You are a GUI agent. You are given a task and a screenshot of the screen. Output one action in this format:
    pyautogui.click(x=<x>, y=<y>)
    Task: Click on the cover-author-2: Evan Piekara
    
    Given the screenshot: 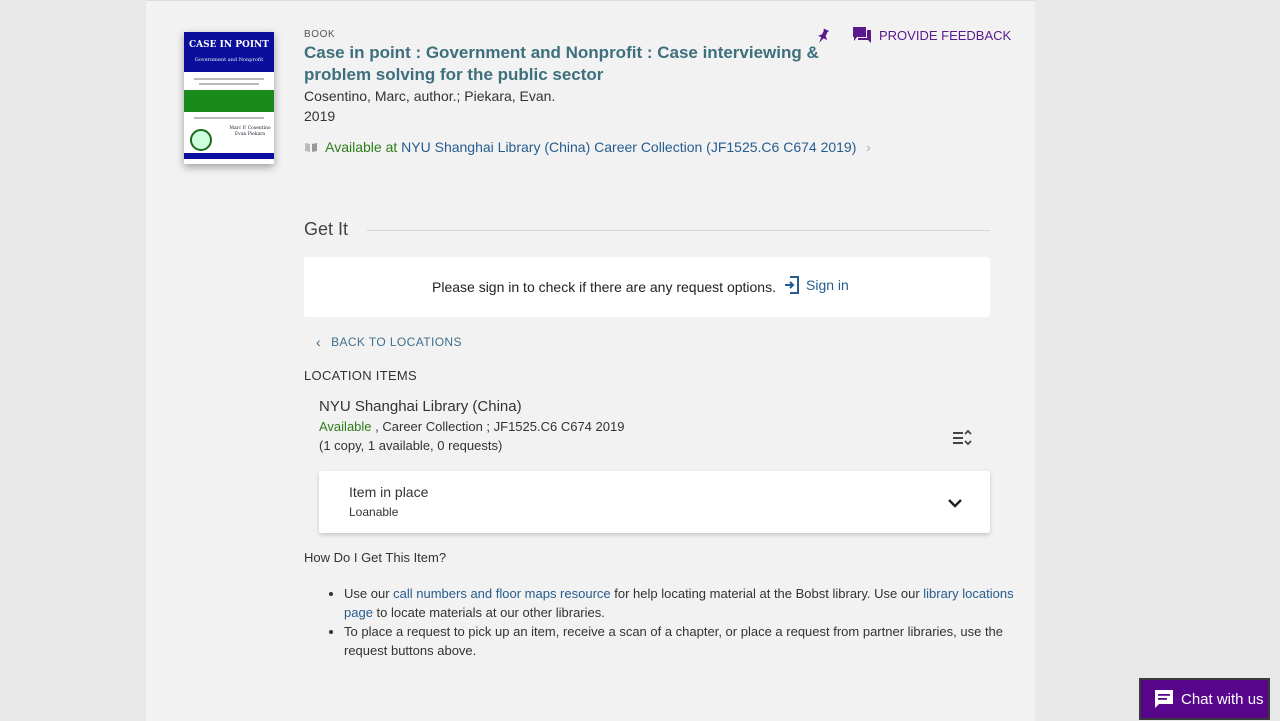 What is the action you would take?
    pyautogui.click(x=250, y=134)
    